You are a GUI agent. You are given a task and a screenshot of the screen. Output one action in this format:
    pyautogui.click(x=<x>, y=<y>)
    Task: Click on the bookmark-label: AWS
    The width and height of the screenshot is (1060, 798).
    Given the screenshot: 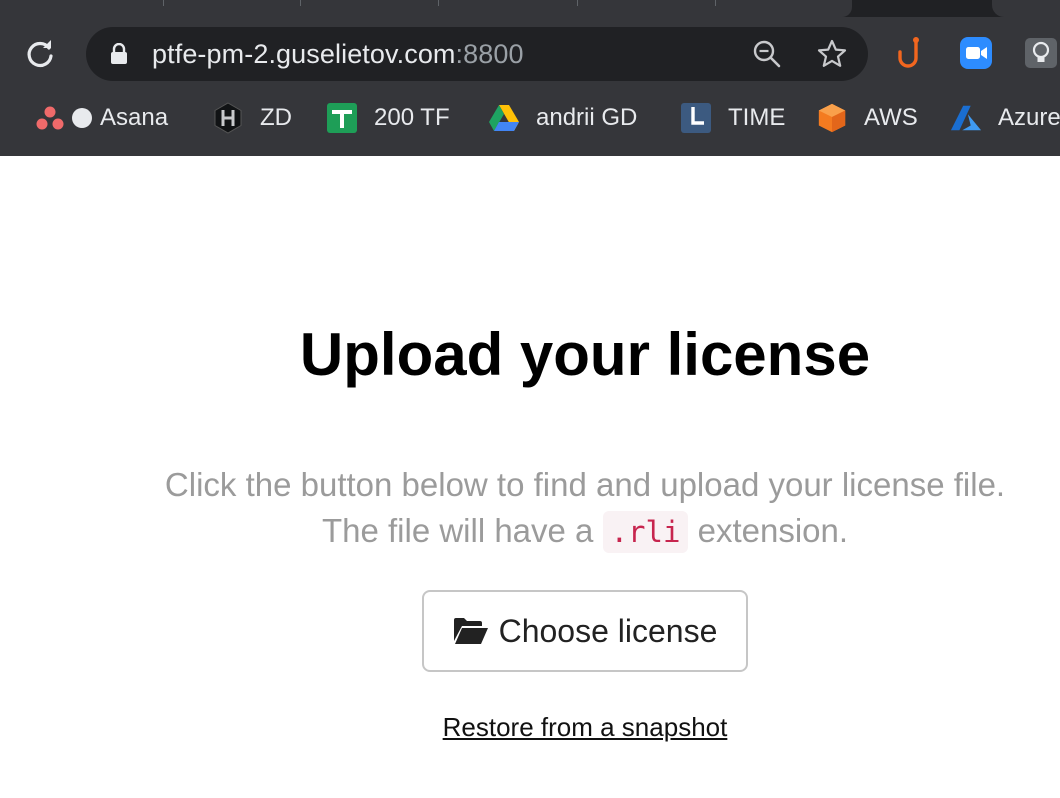 What is the action you would take?
    pyautogui.click(x=891, y=117)
    